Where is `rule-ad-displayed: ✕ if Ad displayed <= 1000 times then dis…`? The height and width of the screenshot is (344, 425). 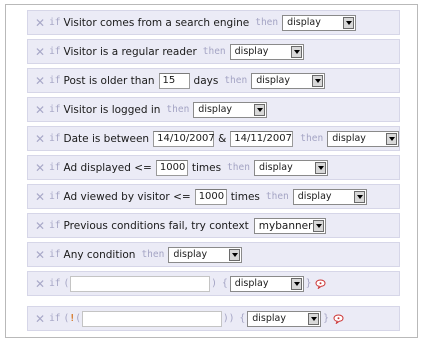
rule-ad-displayed: ✕ if Ad displayed <= 1000 times then dis… is located at coordinates (213, 167).